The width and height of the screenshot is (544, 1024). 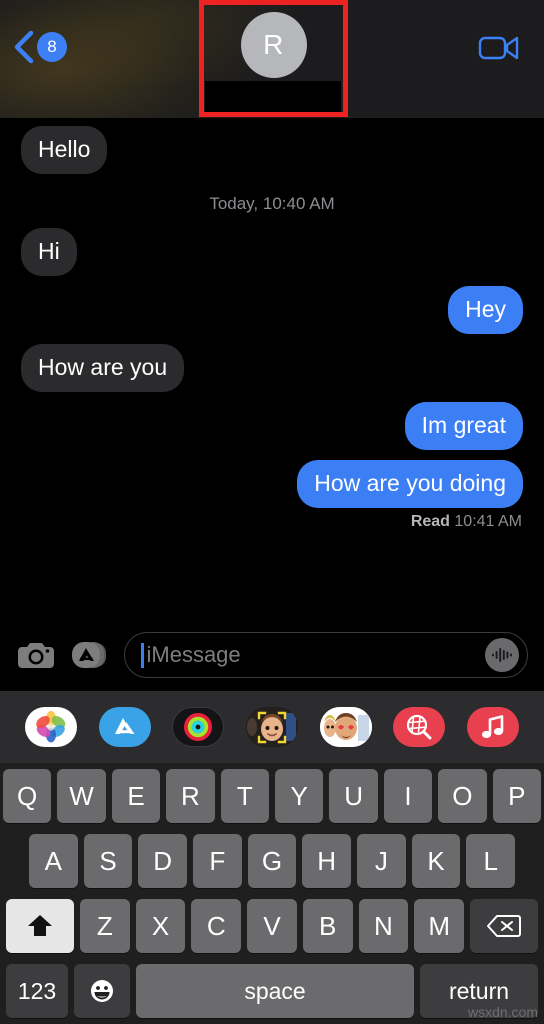 What do you see at coordinates (95, 368) in the screenshot?
I see `message-bubble-incoming: How are you` at bounding box center [95, 368].